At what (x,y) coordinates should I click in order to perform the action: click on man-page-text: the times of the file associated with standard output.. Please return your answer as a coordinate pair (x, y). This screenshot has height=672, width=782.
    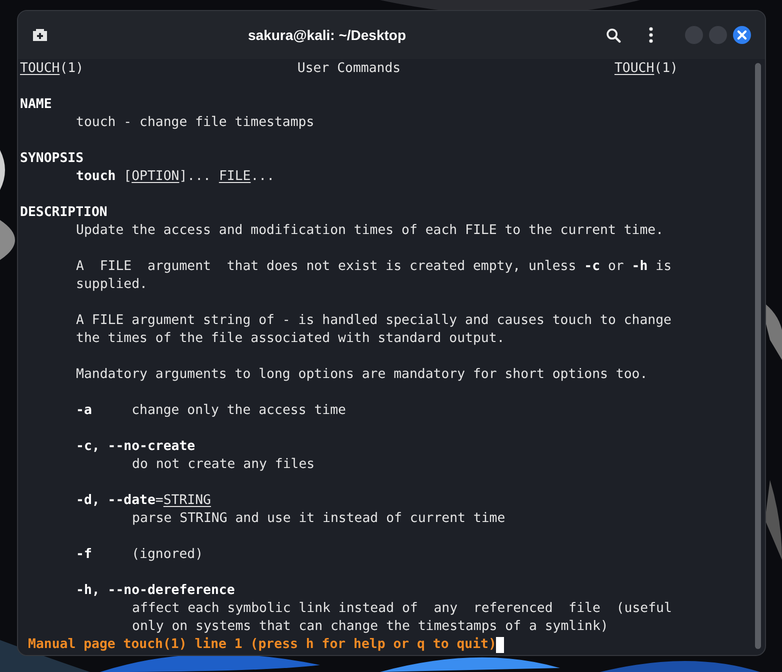
    Looking at the image, I should click on (290, 338).